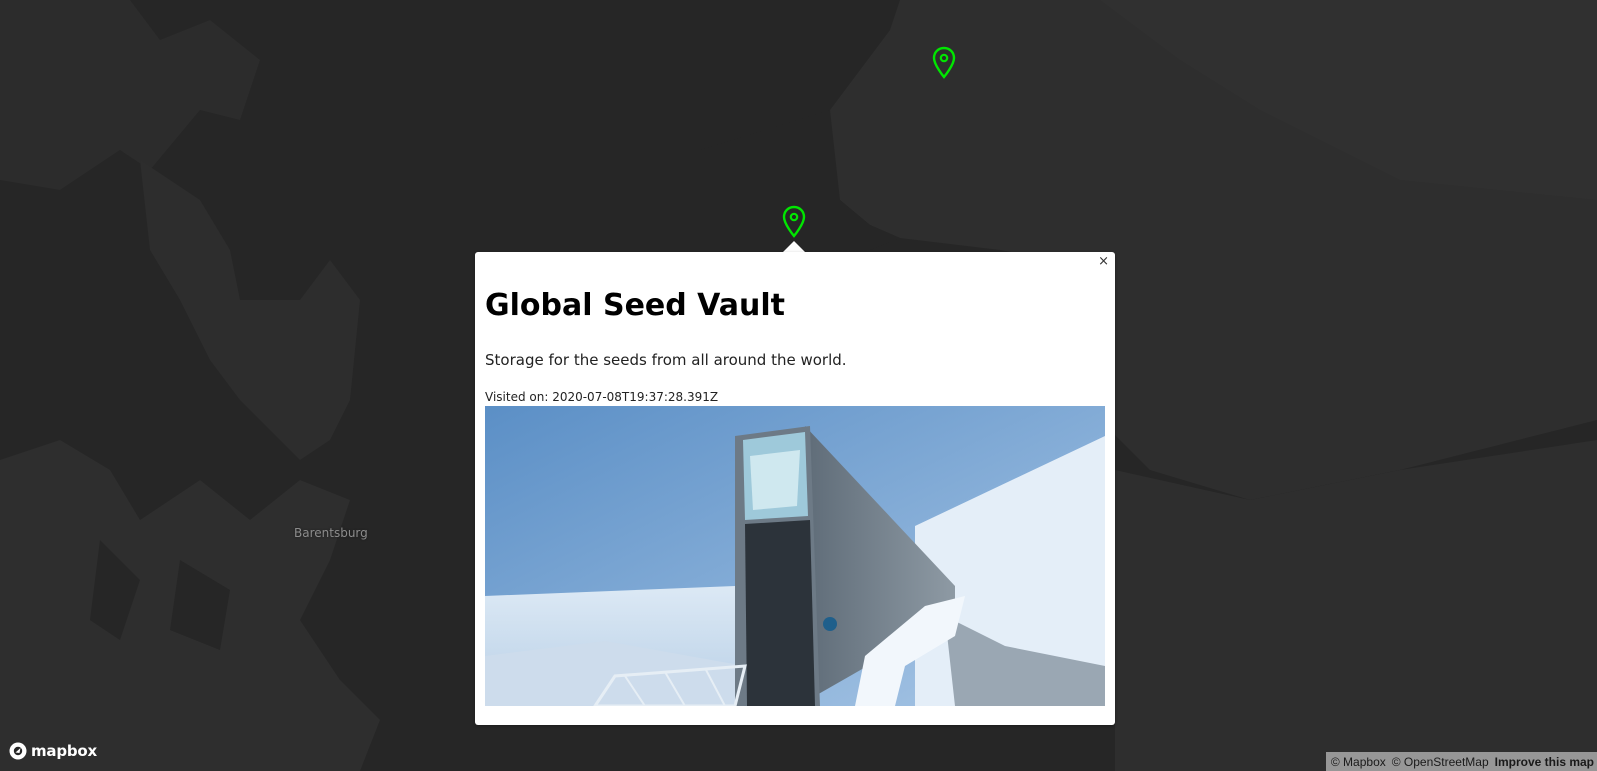 This screenshot has width=1597, height=771. Describe the element at coordinates (635, 305) in the screenshot. I see `popup-title: Global Seed Vault` at that location.